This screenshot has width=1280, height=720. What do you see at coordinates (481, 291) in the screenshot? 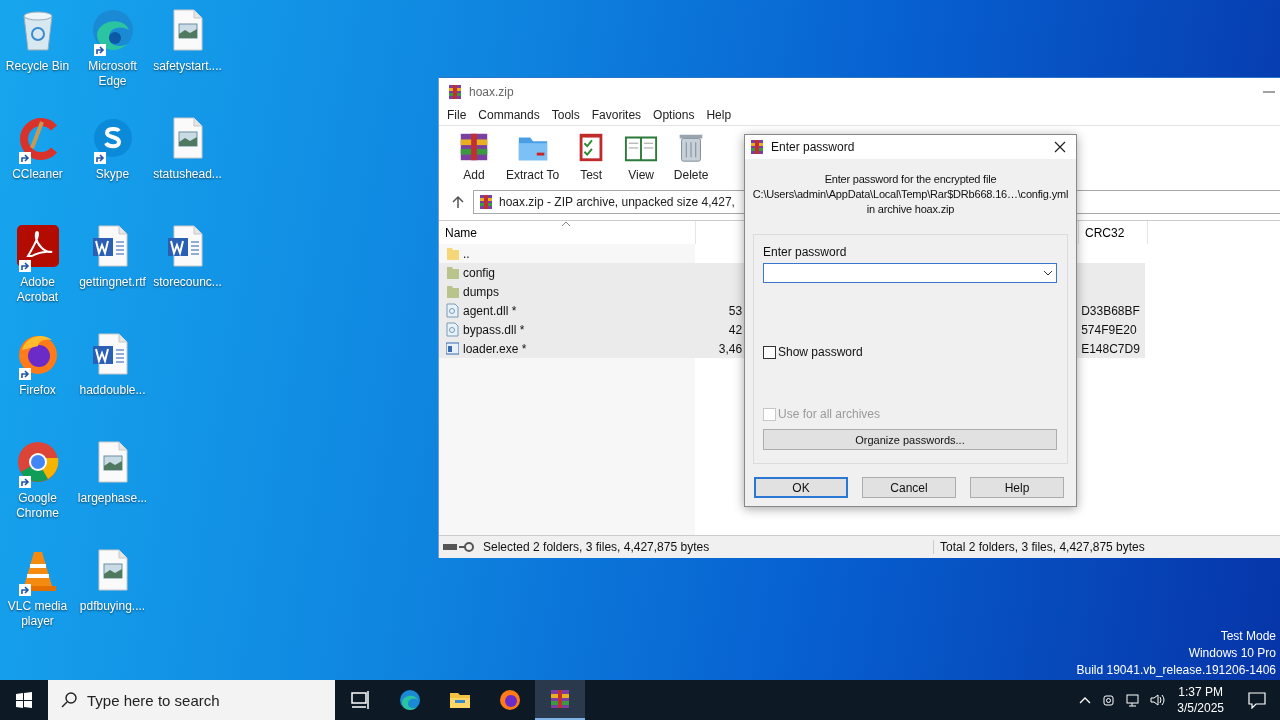
I see `file-name: dumps` at bounding box center [481, 291].